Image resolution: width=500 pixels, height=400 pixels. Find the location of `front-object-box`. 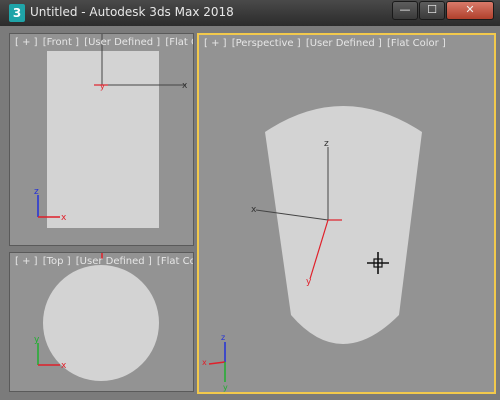

front-object-box is located at coordinates (103, 139).